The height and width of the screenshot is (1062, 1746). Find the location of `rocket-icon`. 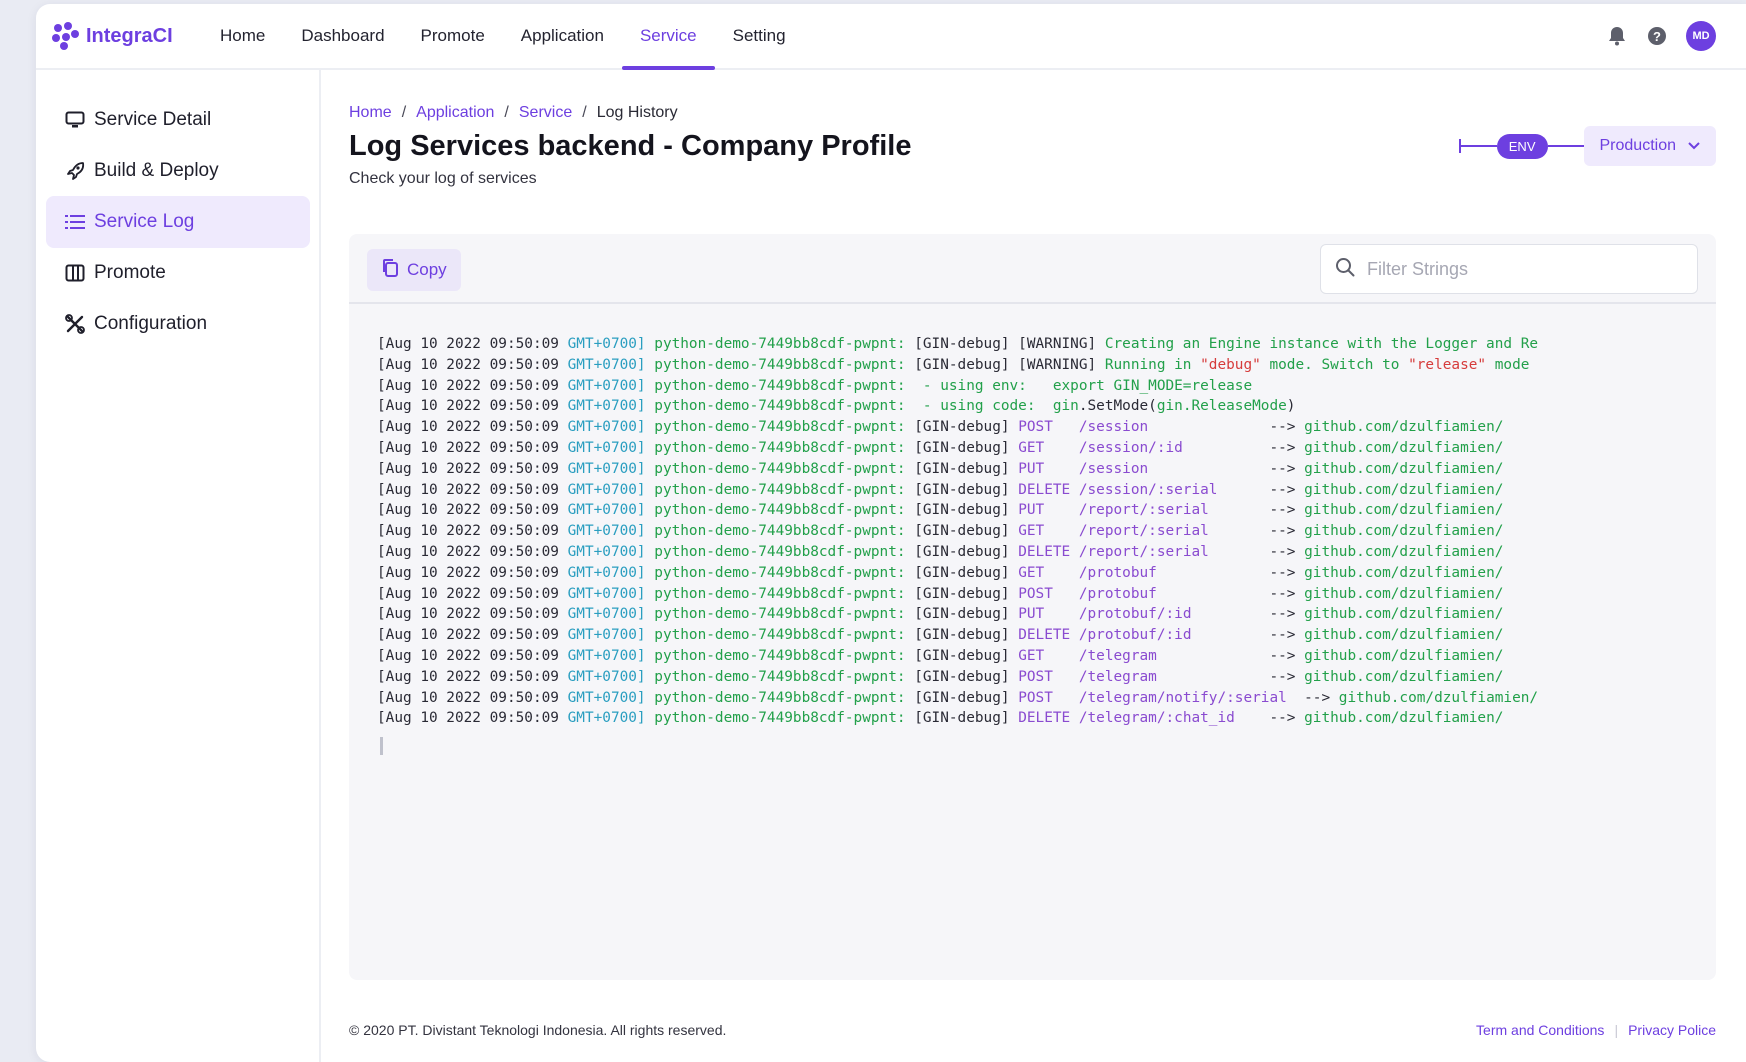

rocket-icon is located at coordinates (75, 171).